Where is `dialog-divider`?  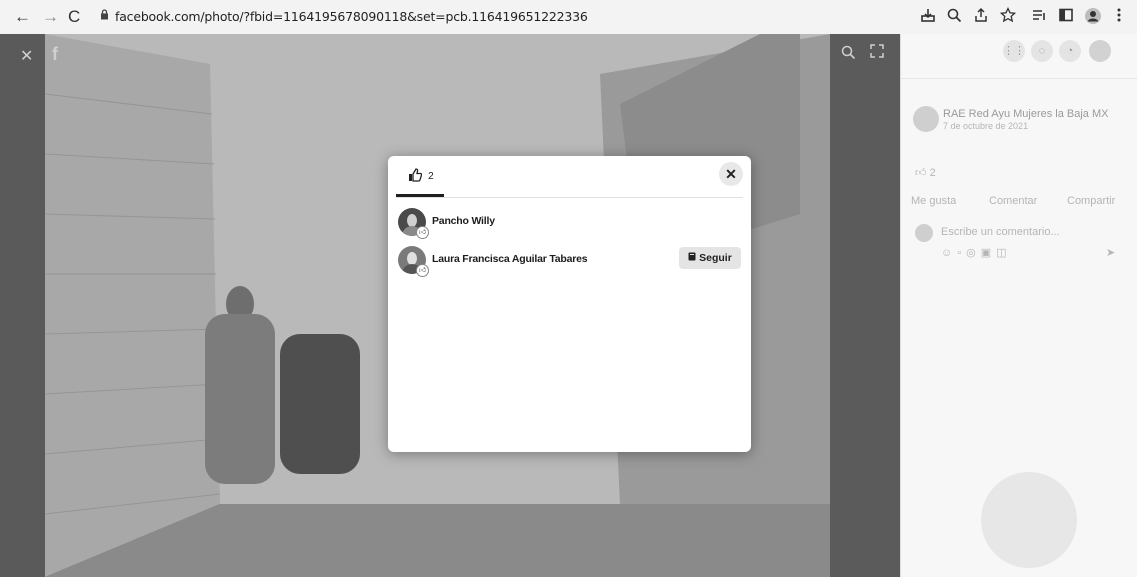
dialog-divider is located at coordinates (569, 197).